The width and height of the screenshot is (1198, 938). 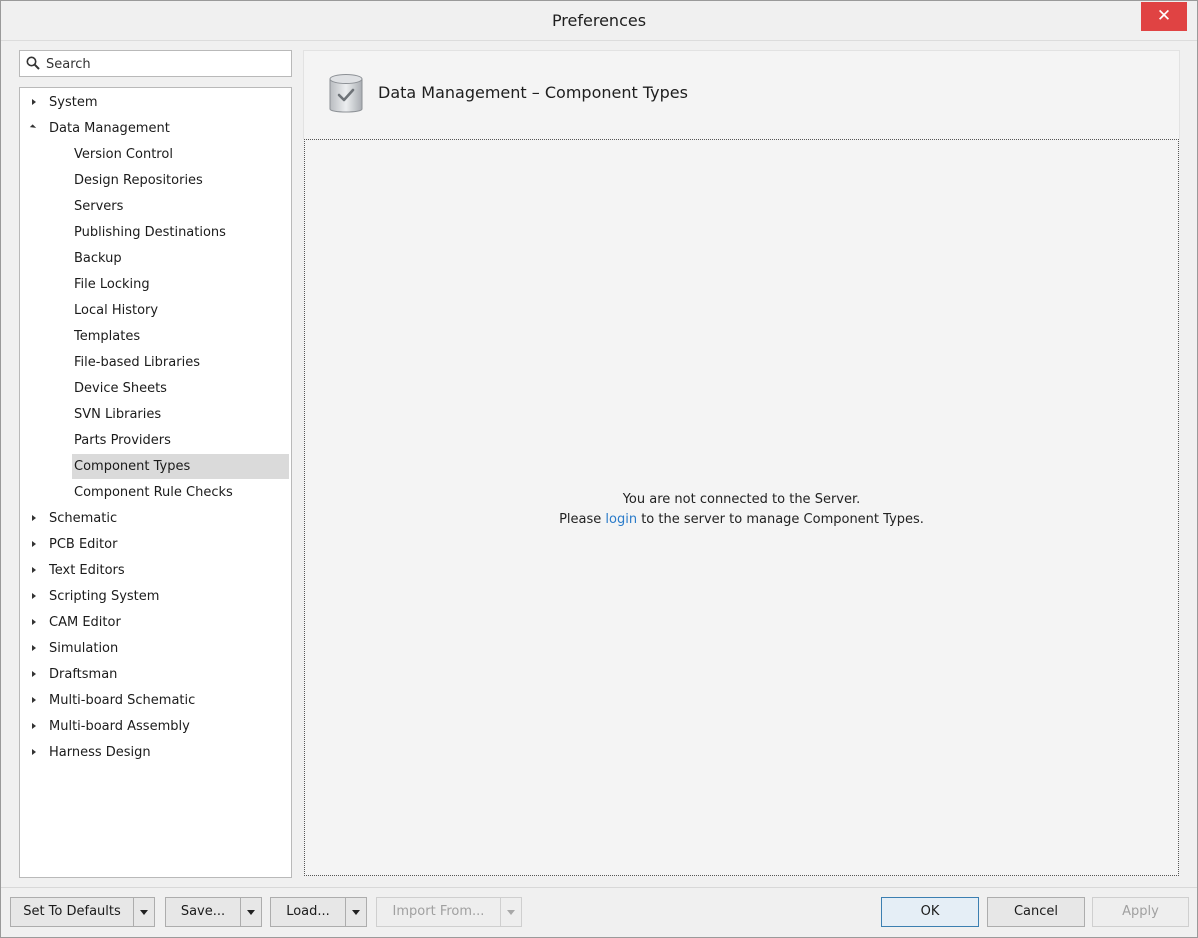 I want to click on tree-item-publishing-destinations: Publishing Destinations, so click(x=180, y=232).